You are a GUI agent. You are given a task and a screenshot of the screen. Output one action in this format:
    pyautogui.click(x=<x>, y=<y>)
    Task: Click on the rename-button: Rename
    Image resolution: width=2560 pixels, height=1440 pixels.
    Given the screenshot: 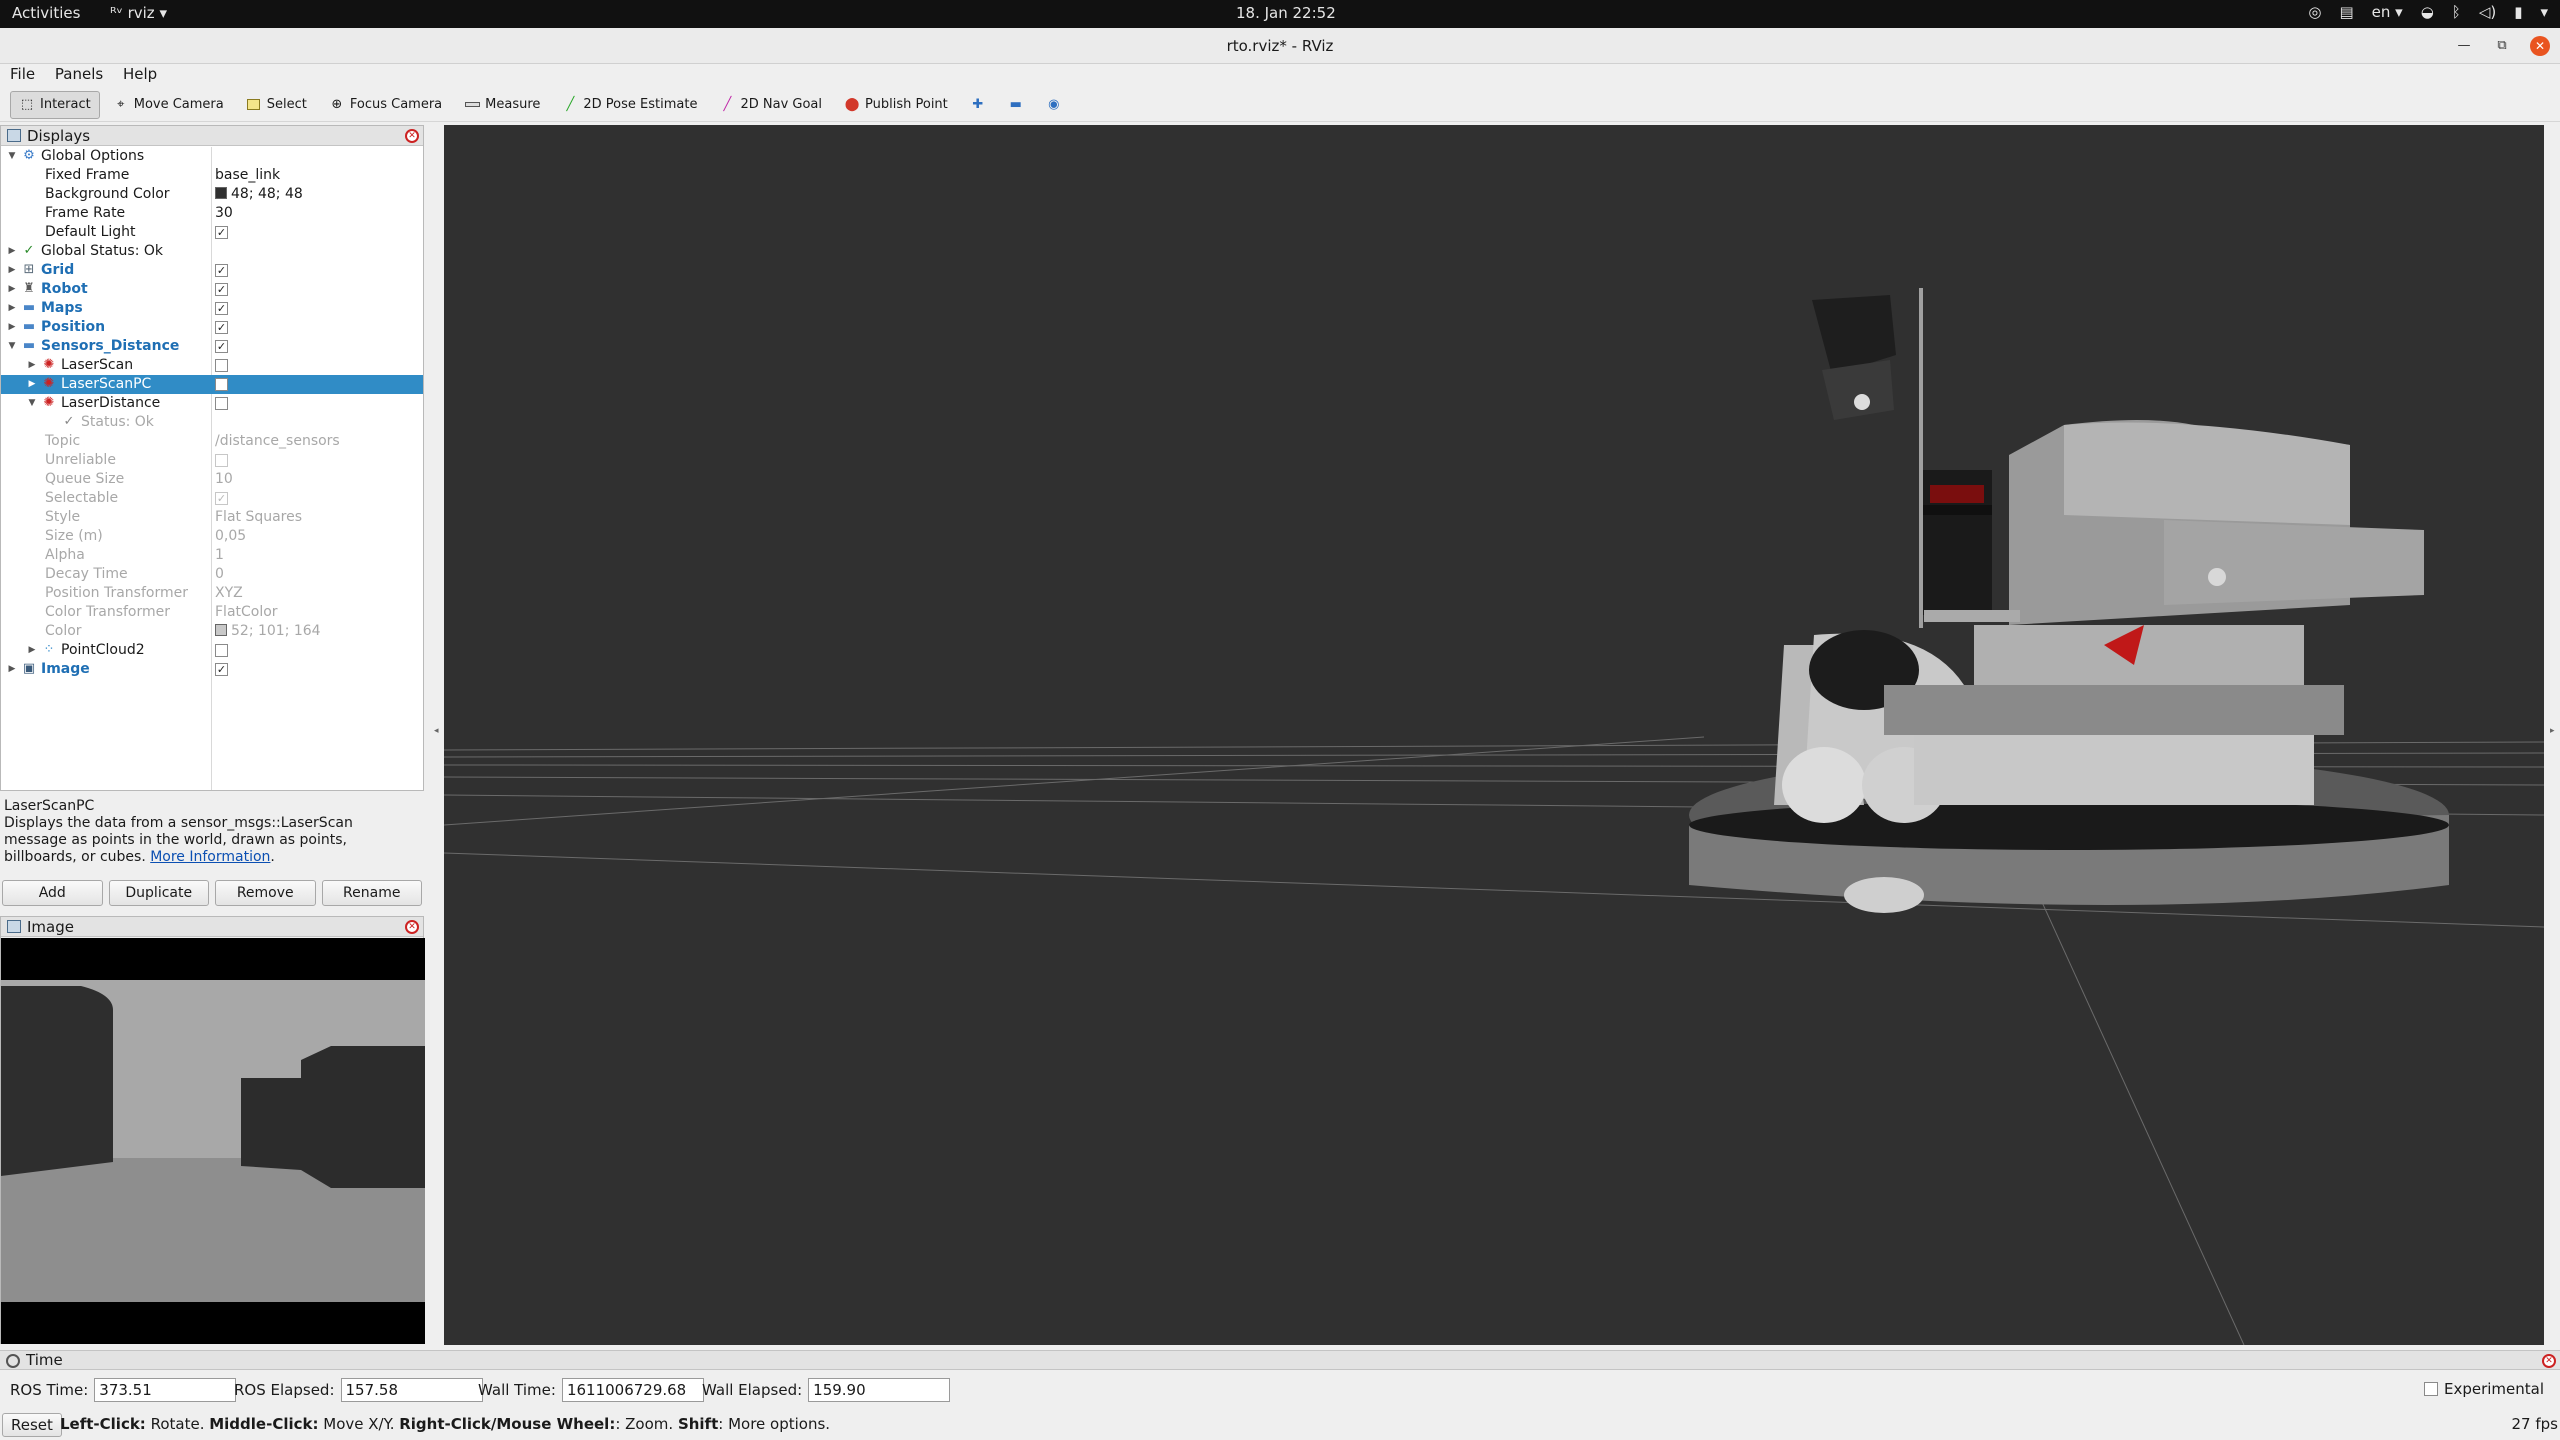 What is the action you would take?
    pyautogui.click(x=371, y=893)
    